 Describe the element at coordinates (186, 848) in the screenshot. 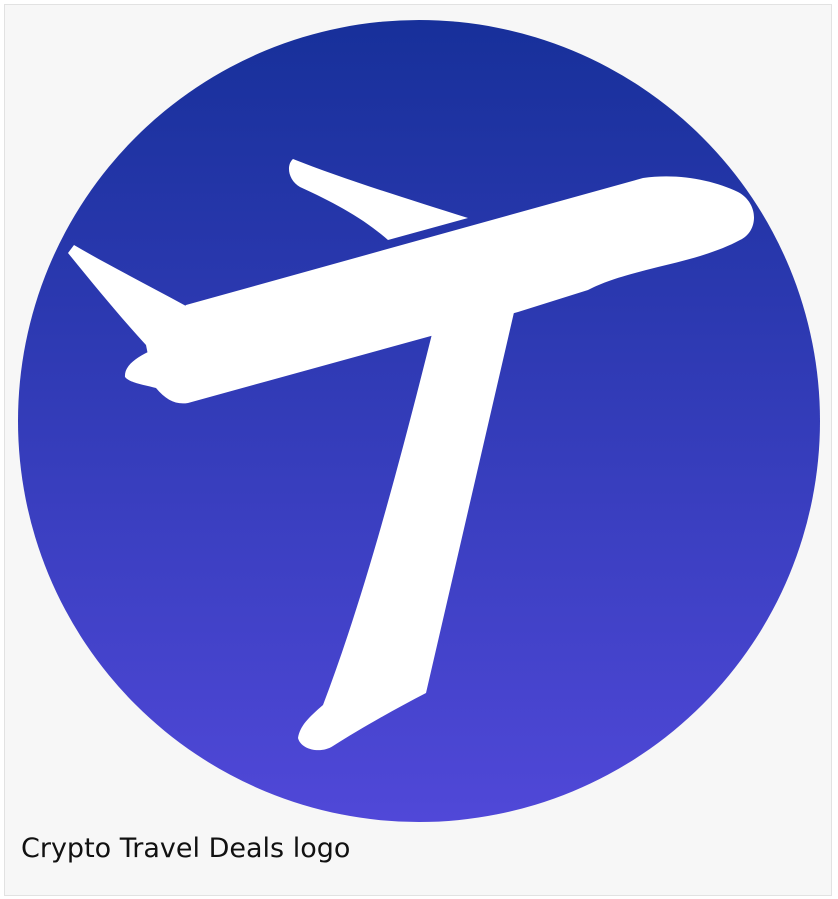

I see `figure-caption: Crypto Travel Deals logo` at that location.